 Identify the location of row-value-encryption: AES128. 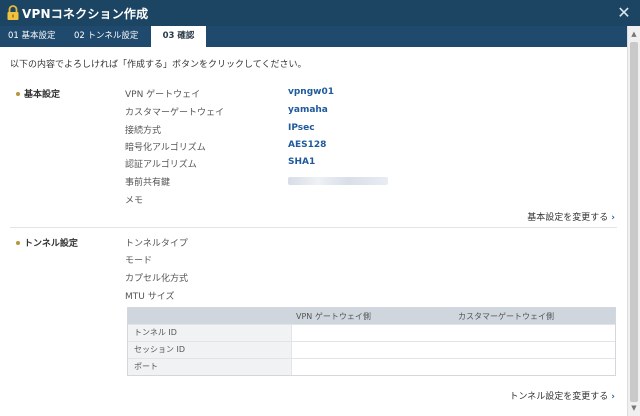
(307, 145).